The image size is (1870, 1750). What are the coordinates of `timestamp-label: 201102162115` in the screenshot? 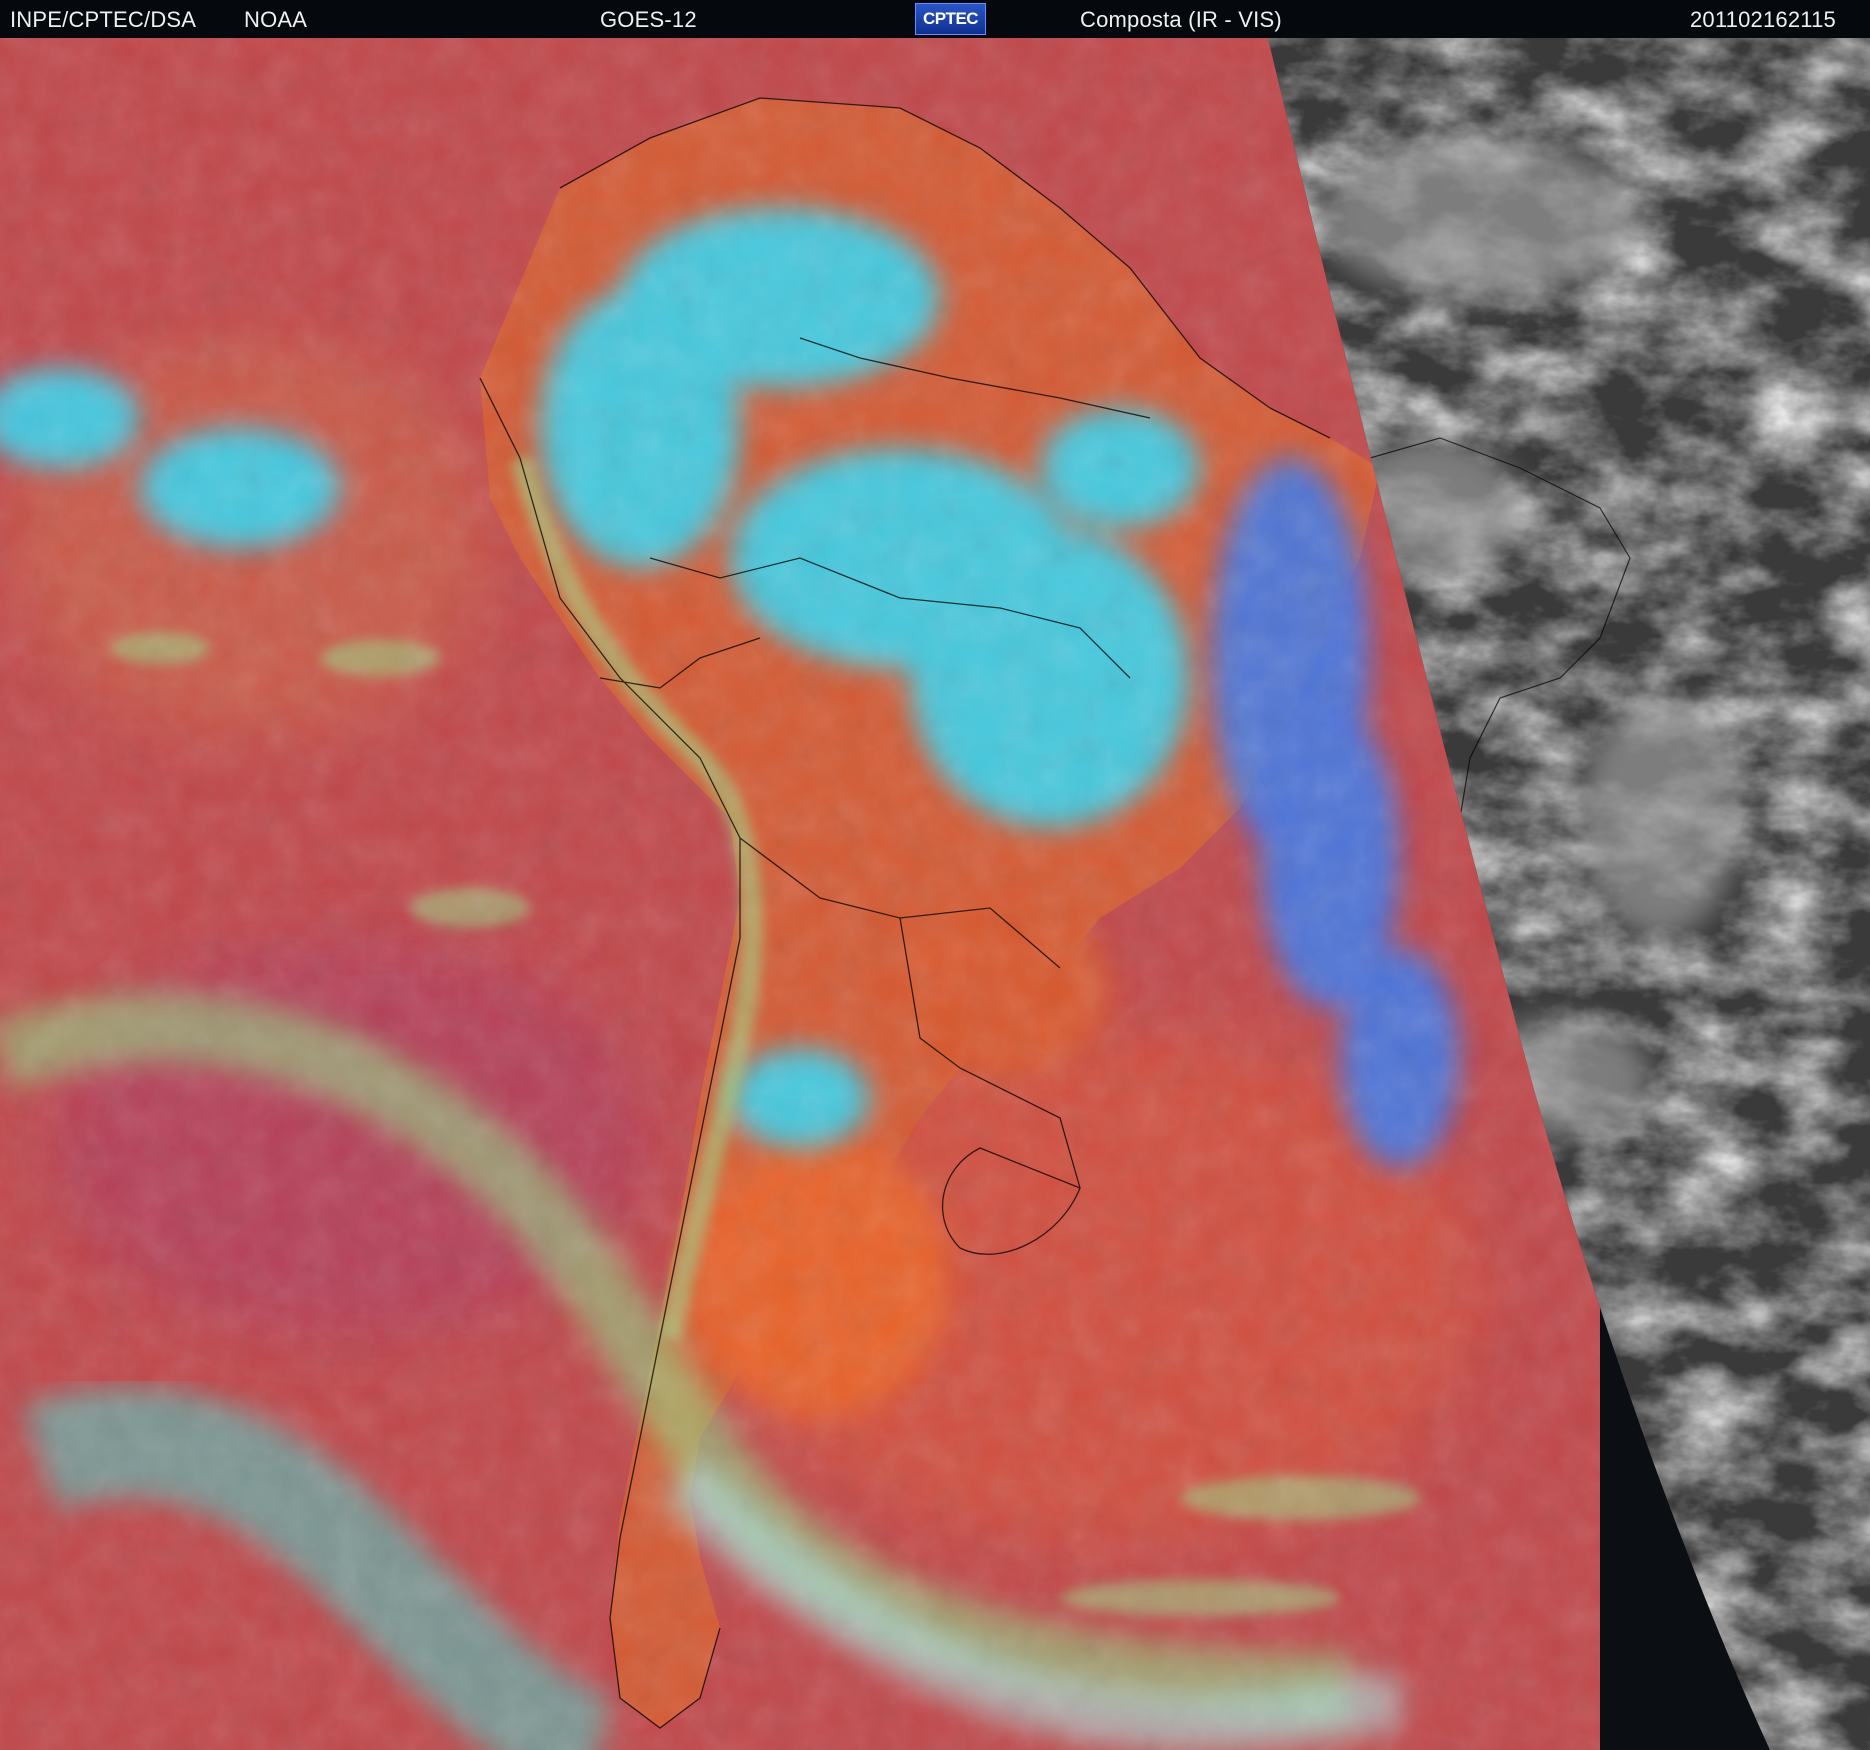 It's located at (1763, 19).